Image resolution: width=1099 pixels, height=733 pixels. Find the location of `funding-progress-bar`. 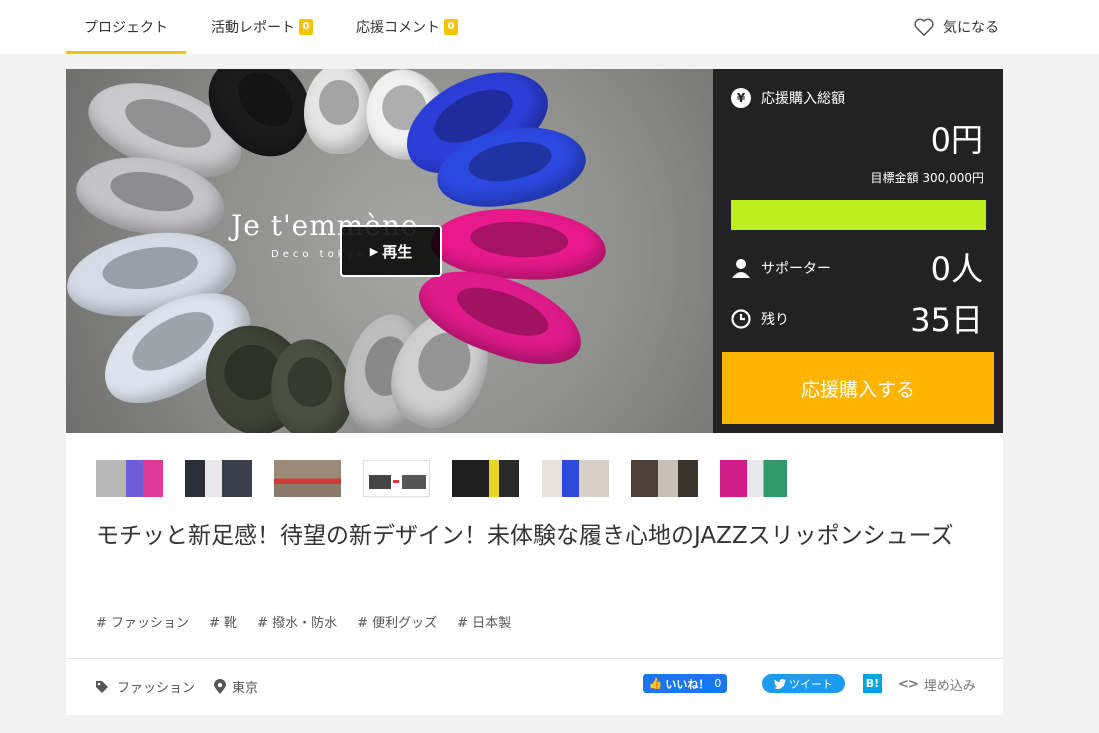

funding-progress-bar is located at coordinates (858, 215).